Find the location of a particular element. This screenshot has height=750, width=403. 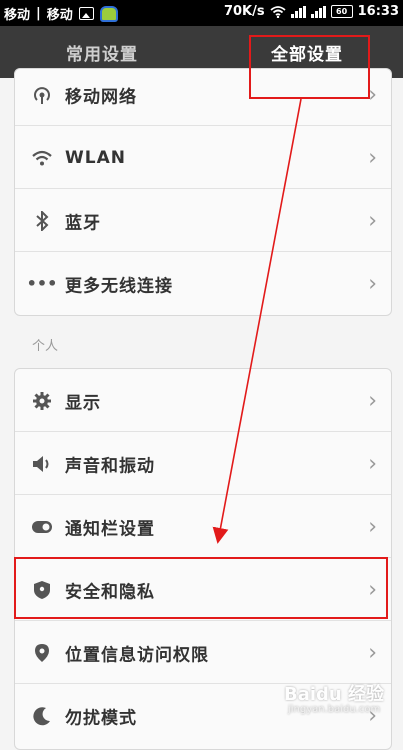

speaker-icon is located at coordinates (42, 464).